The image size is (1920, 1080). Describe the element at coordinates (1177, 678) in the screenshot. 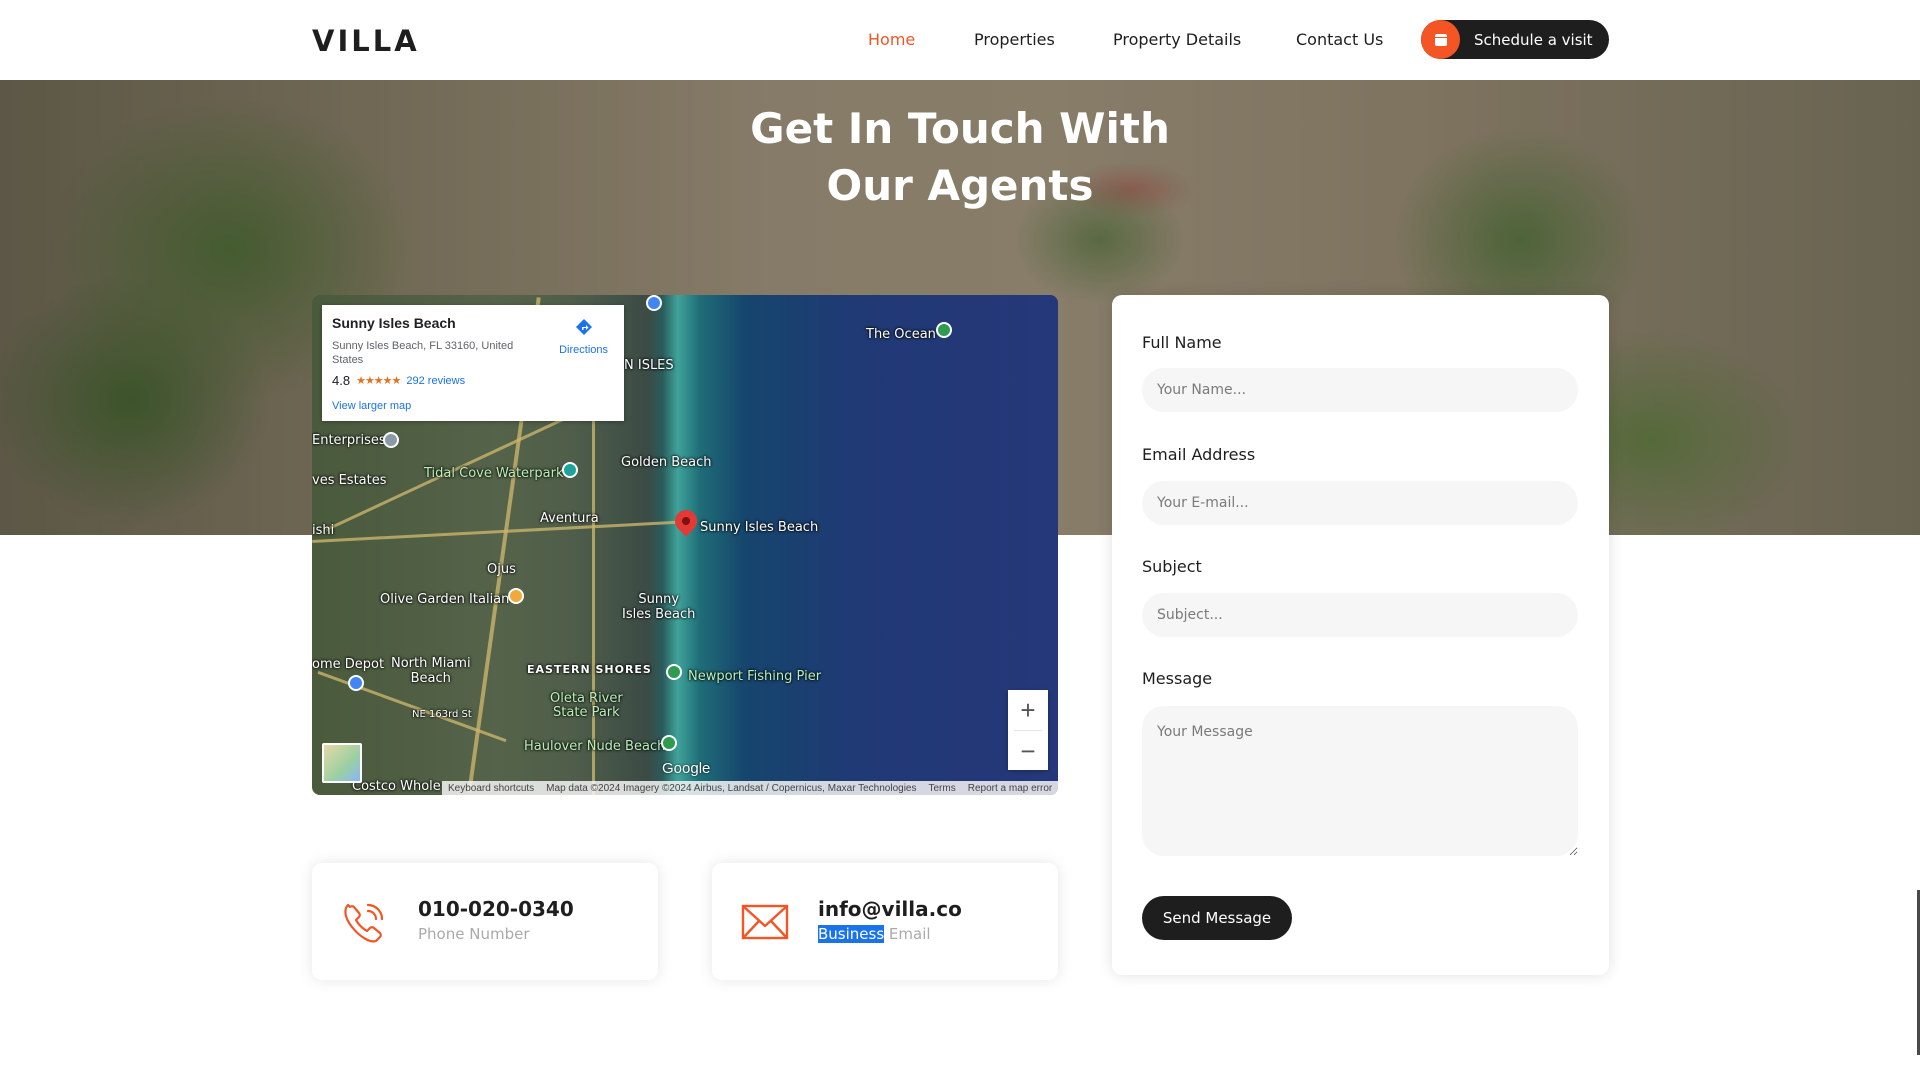

I see `message-label: Message` at that location.